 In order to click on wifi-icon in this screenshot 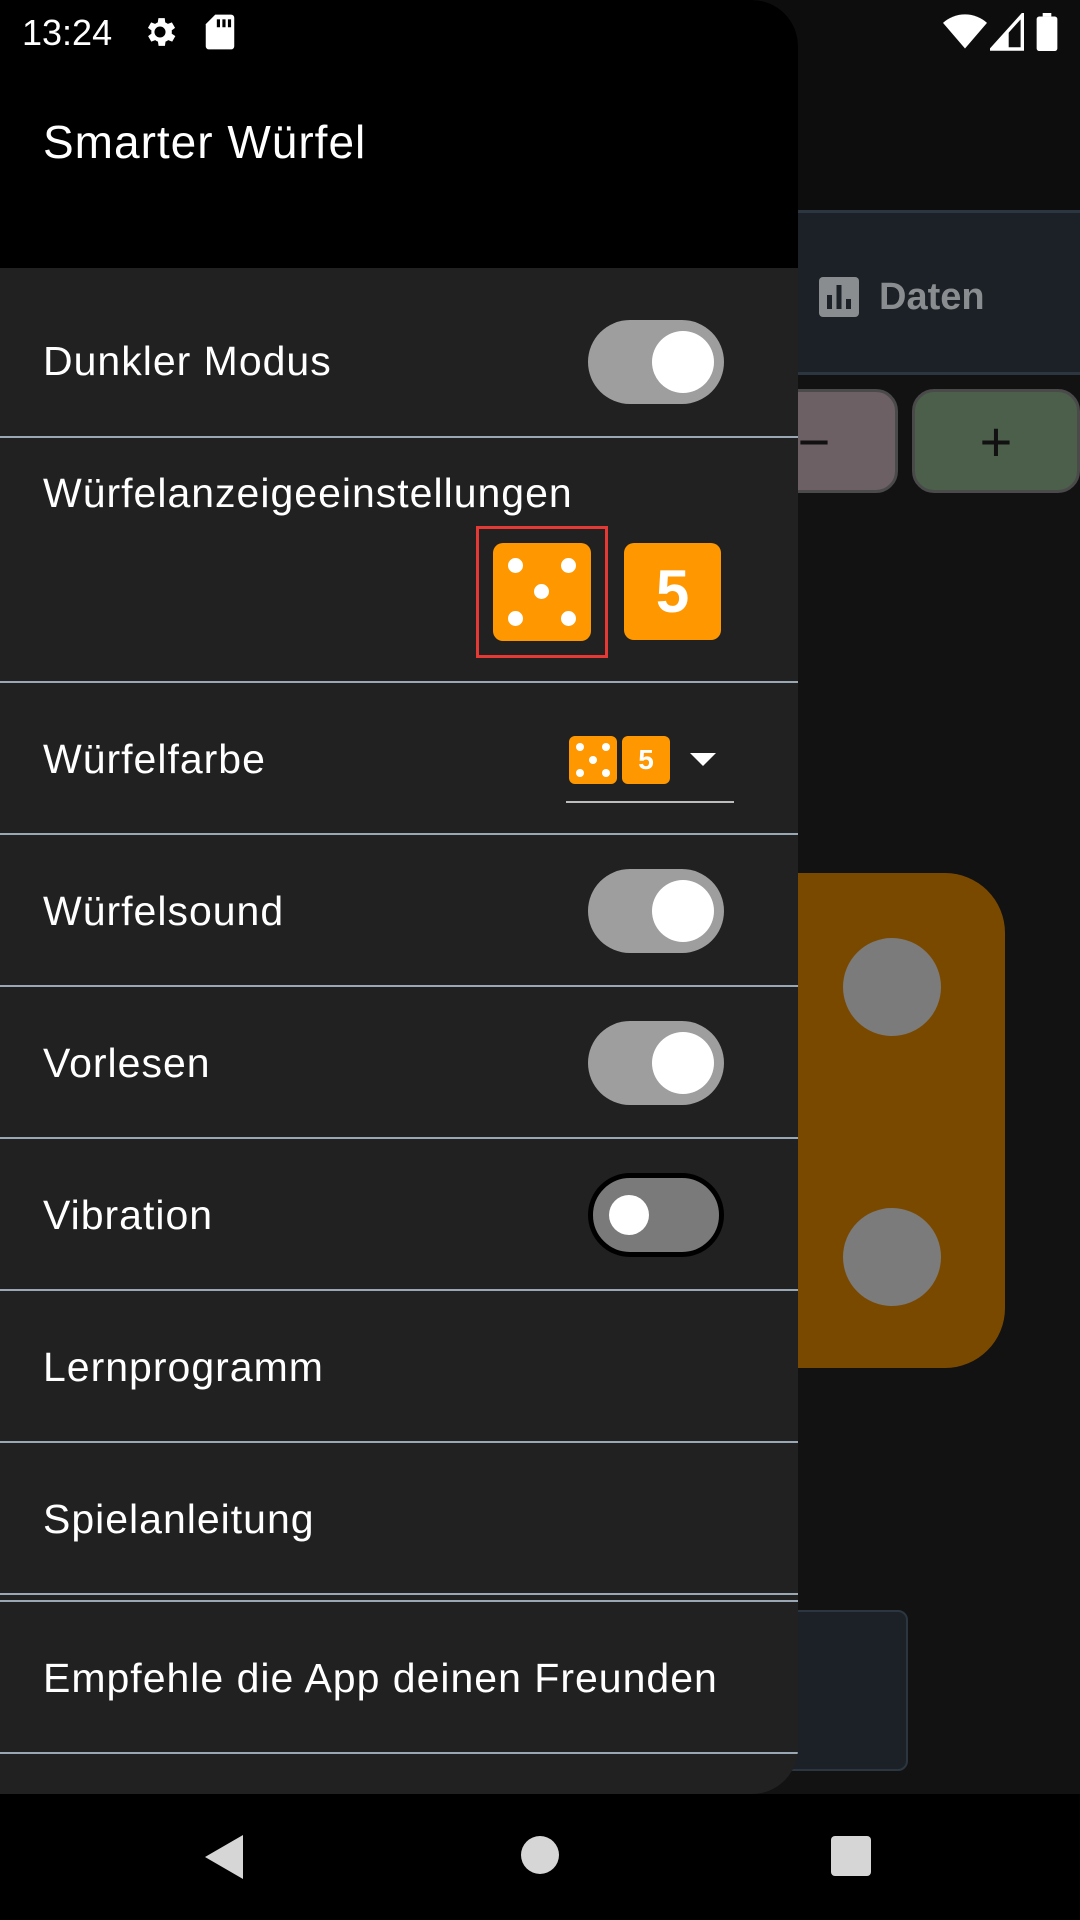, I will do `click(965, 31)`.